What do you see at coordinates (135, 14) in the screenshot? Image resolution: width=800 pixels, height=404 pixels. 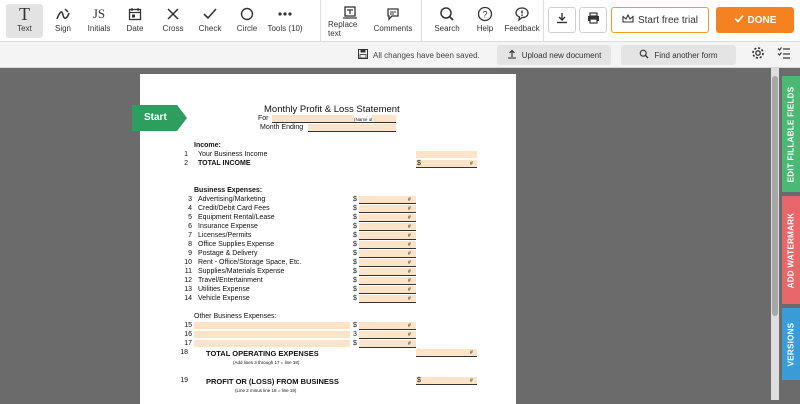 I see `date-icon` at bounding box center [135, 14].